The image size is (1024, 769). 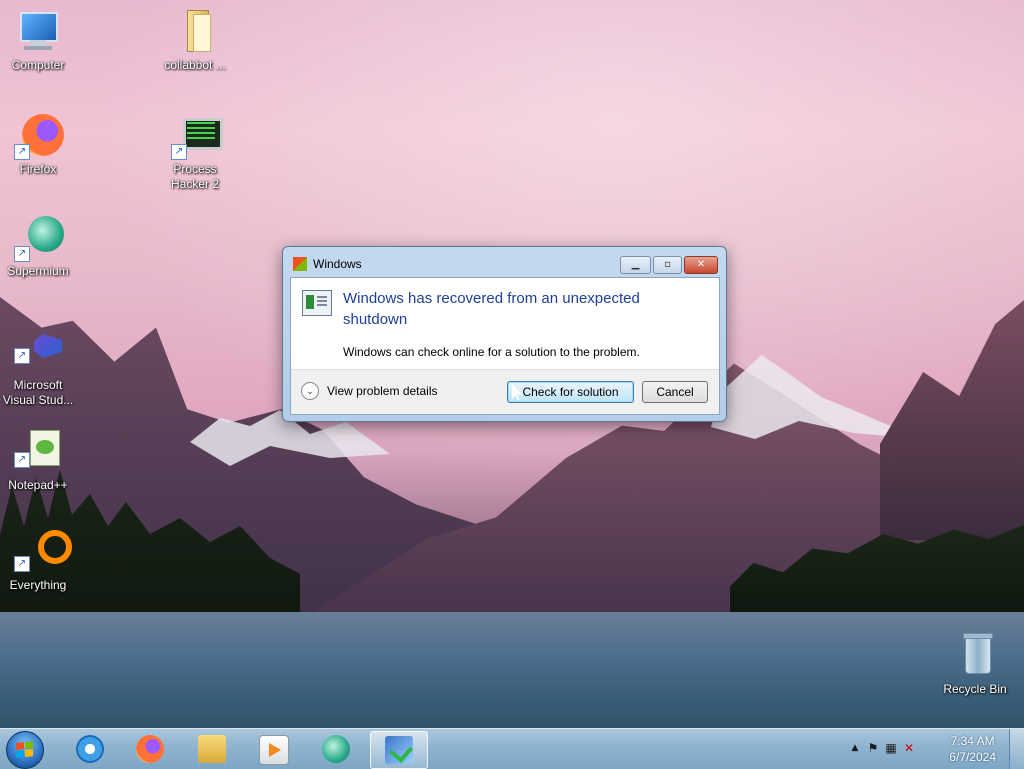 What do you see at coordinates (38, 585) in the screenshot?
I see `desktop-icon-label: Everything` at bounding box center [38, 585].